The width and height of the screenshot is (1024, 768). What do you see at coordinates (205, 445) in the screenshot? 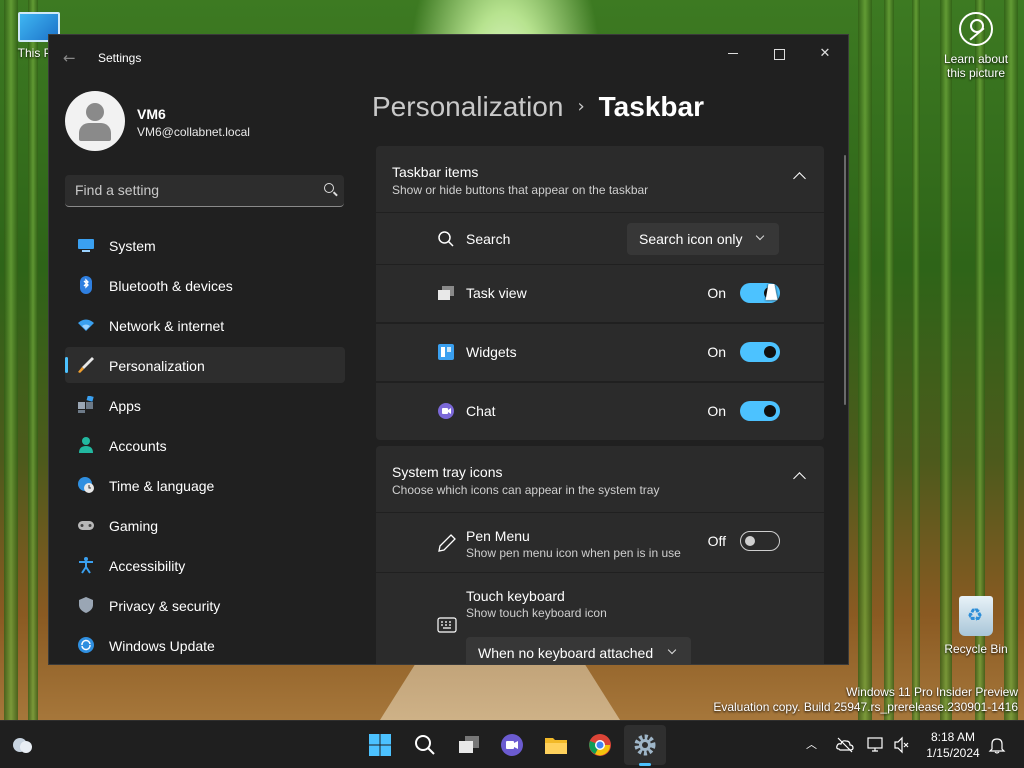
I see `sidebar-item-accounts: Accounts` at bounding box center [205, 445].